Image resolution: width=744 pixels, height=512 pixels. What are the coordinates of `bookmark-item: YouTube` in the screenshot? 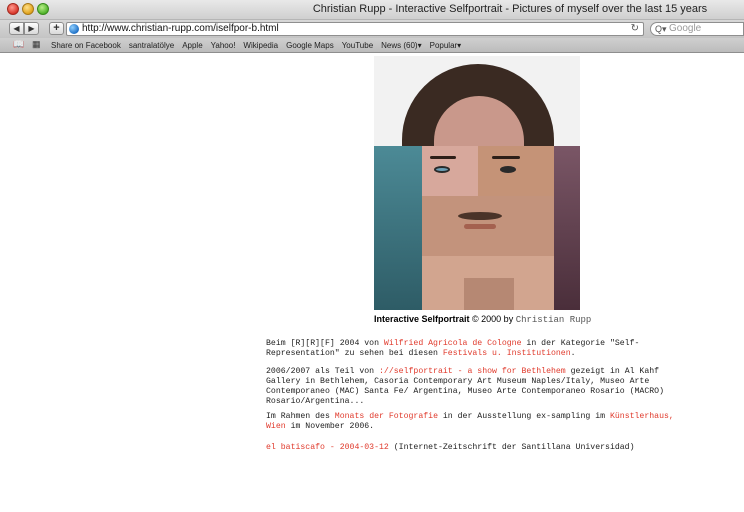 It's located at (357, 45).